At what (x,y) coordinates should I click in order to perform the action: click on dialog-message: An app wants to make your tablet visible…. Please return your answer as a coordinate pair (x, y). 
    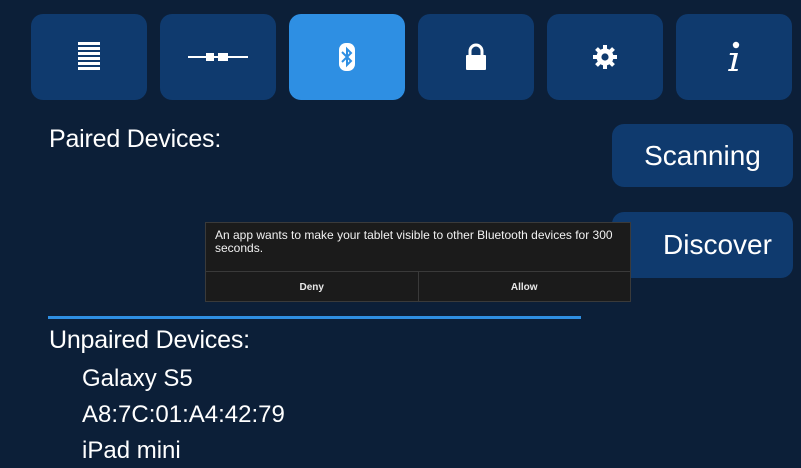
    Looking at the image, I should click on (414, 241).